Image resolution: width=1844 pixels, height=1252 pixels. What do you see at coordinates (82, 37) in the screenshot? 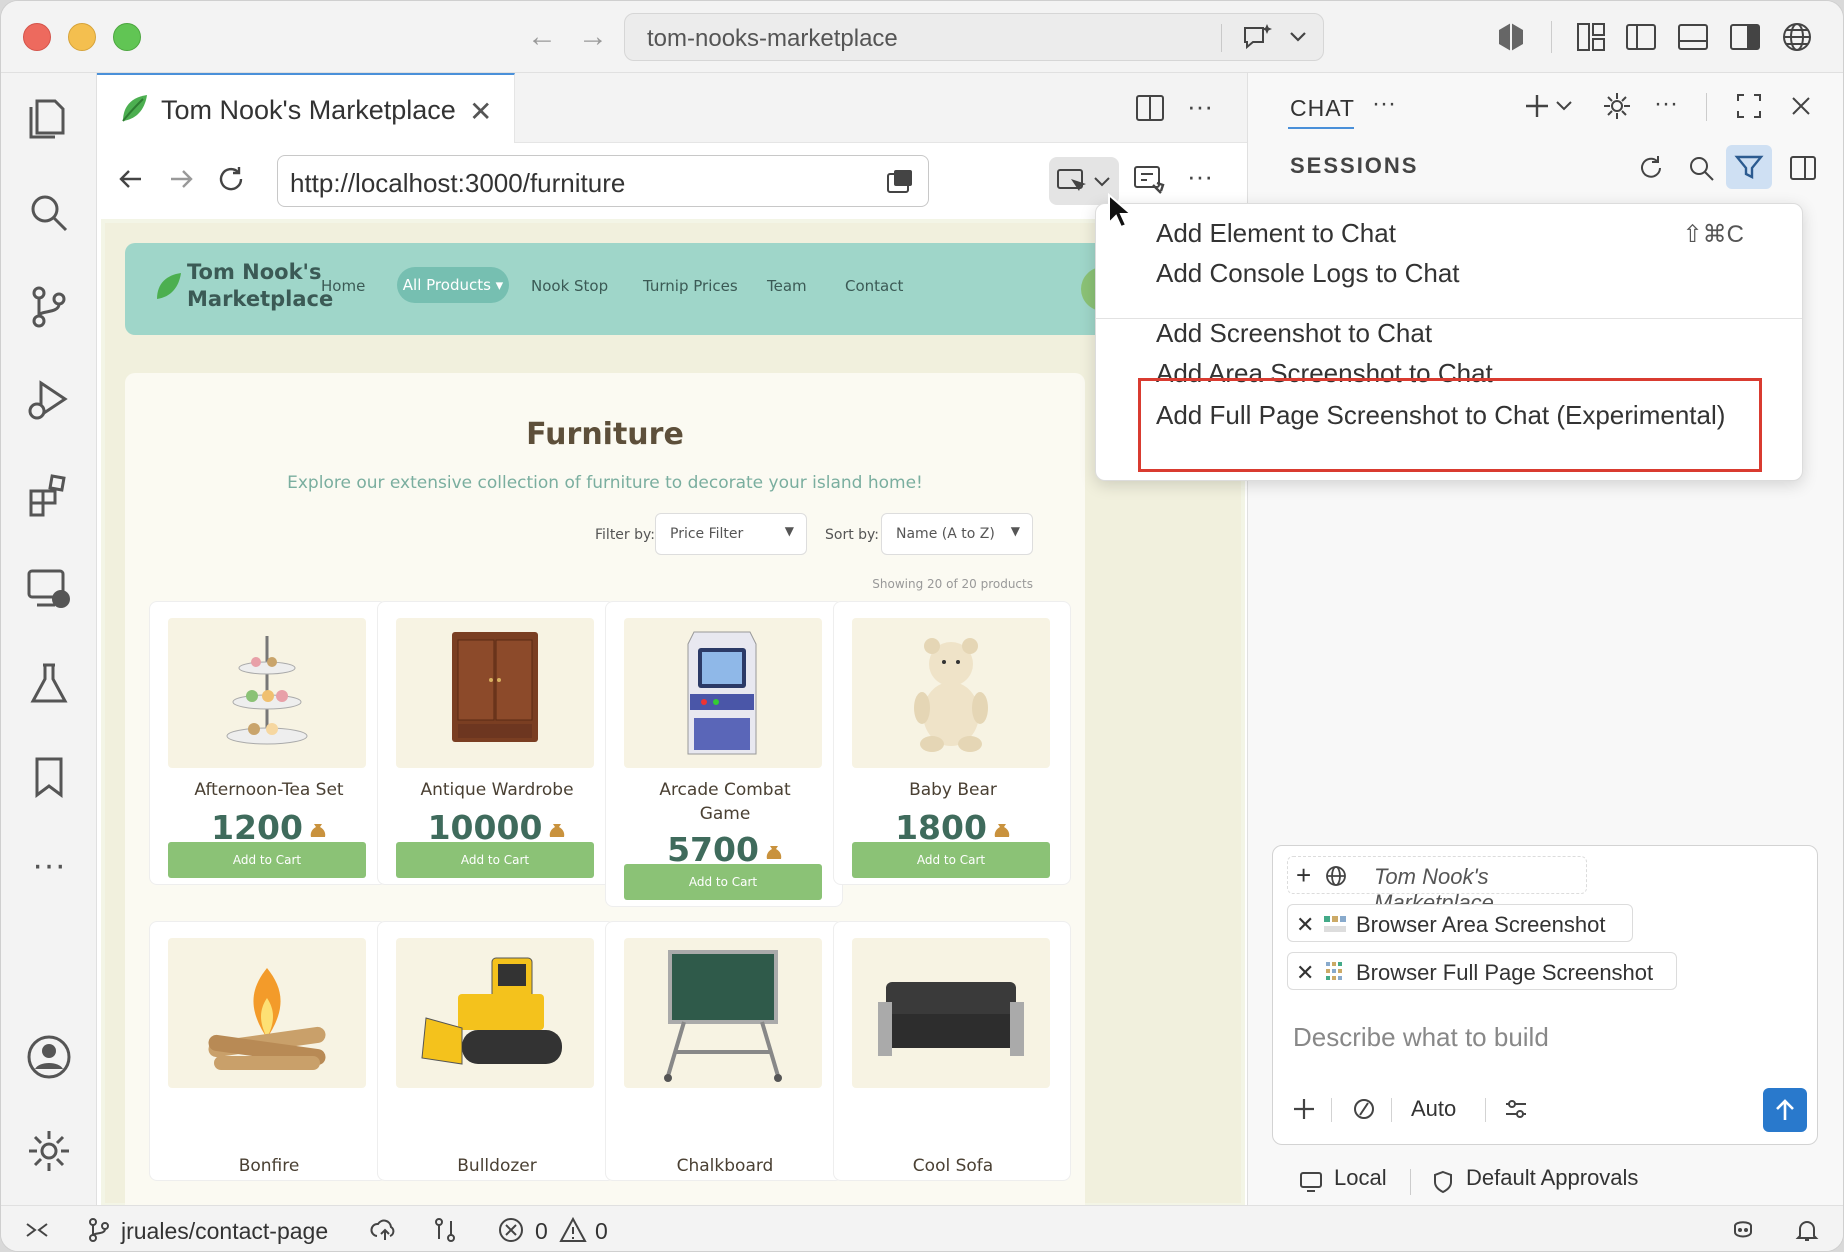
I see `minimize-window-button` at bounding box center [82, 37].